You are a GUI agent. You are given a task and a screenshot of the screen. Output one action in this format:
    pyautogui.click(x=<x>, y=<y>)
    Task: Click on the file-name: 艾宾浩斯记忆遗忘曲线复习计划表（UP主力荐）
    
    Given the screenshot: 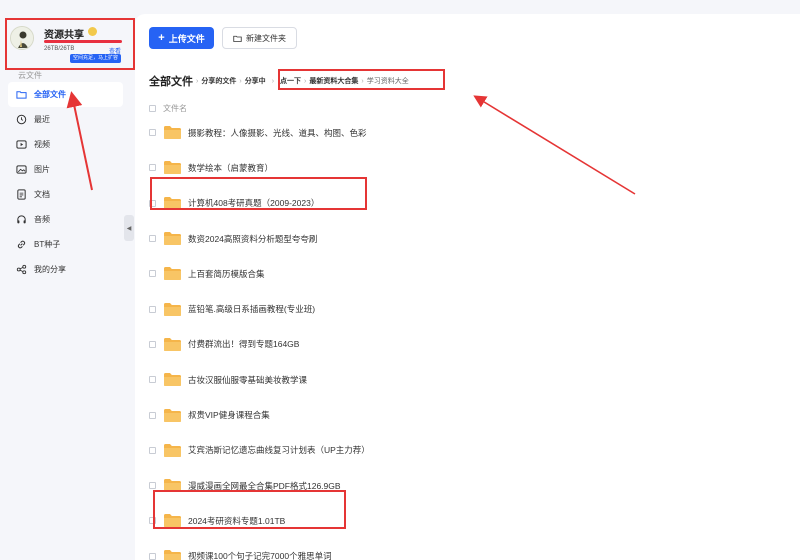 What is the action you would take?
    pyautogui.click(x=279, y=450)
    